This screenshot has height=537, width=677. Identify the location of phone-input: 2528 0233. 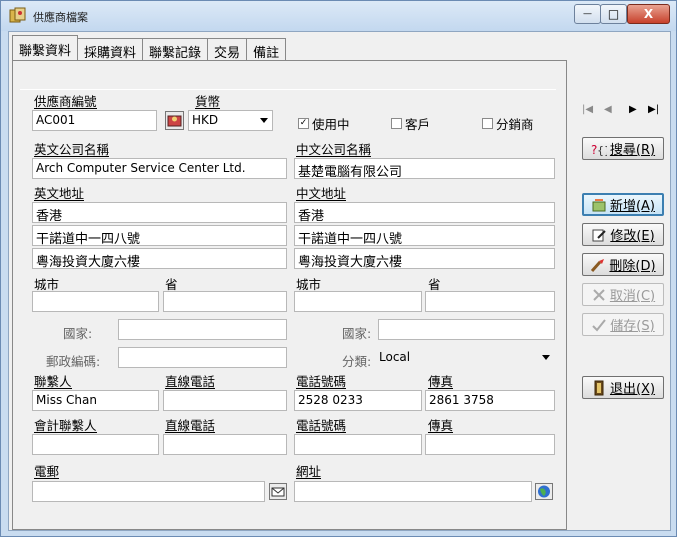
(358, 400).